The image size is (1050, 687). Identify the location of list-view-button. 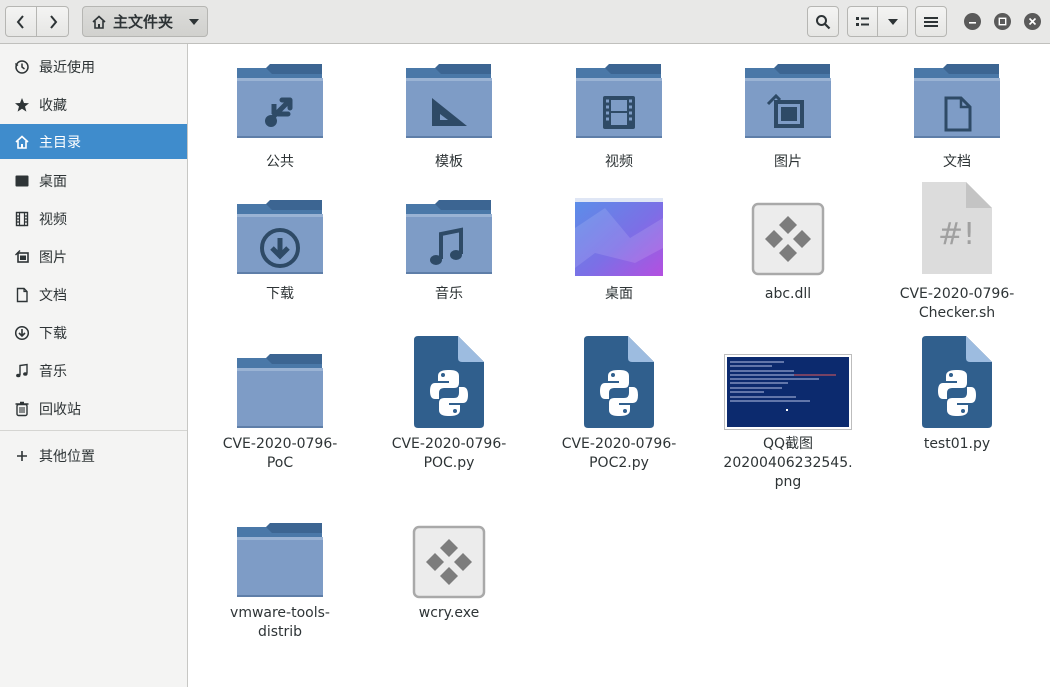
(862, 21).